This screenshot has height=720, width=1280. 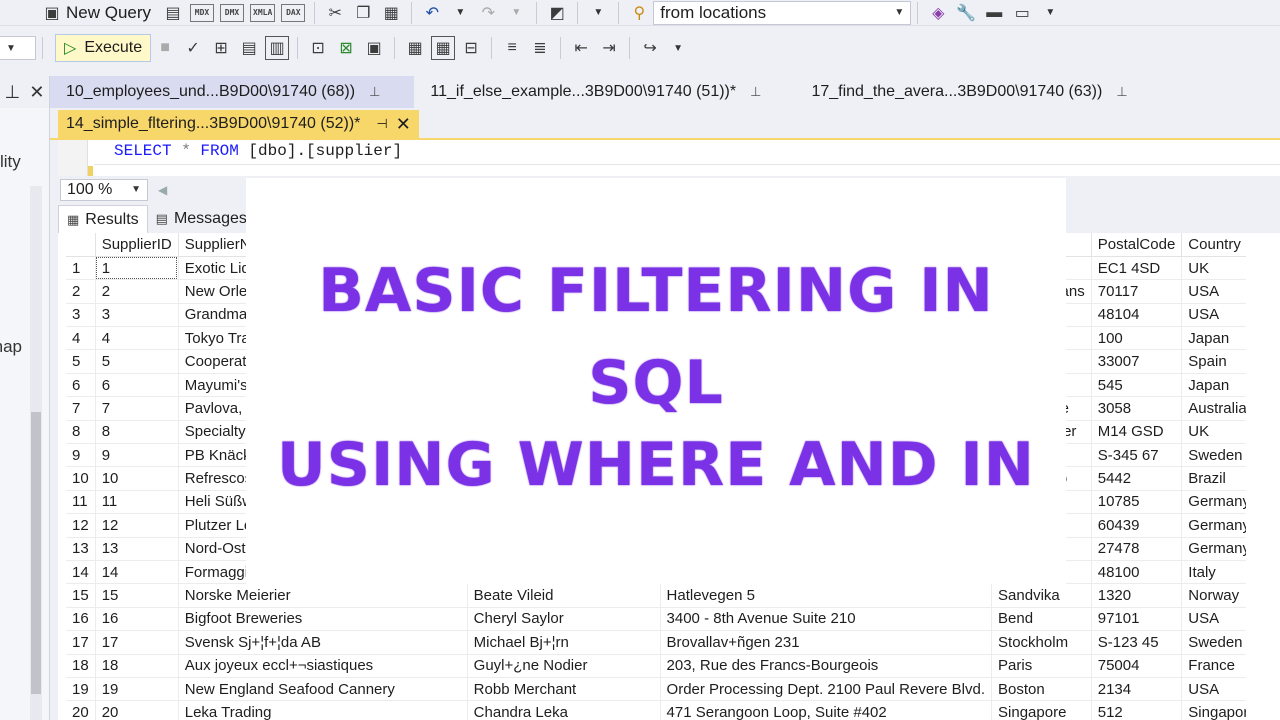 What do you see at coordinates (81, 455) in the screenshot?
I see `row-number-cell: 9` at bounding box center [81, 455].